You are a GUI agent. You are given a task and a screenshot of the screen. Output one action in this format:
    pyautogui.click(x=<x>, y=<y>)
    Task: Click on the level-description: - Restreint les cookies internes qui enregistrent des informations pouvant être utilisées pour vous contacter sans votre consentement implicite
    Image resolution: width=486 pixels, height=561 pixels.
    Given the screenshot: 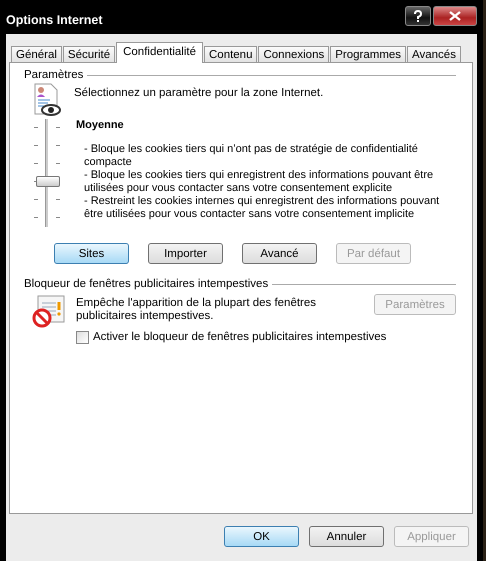 What is the action you would take?
    pyautogui.click(x=261, y=208)
    